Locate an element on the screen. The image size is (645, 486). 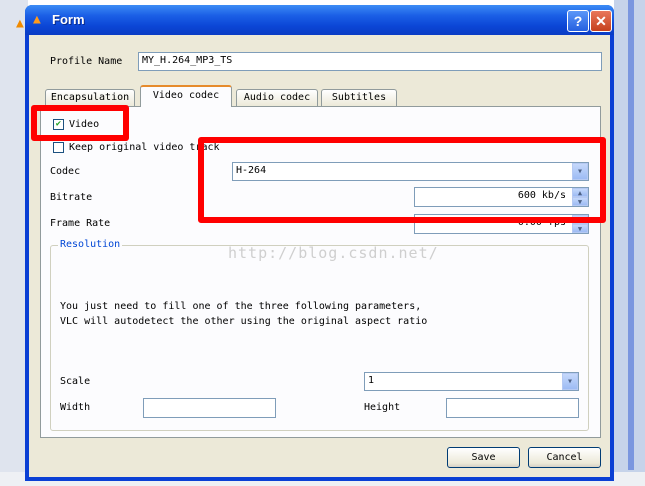
save-button: Save is located at coordinates (483, 457).